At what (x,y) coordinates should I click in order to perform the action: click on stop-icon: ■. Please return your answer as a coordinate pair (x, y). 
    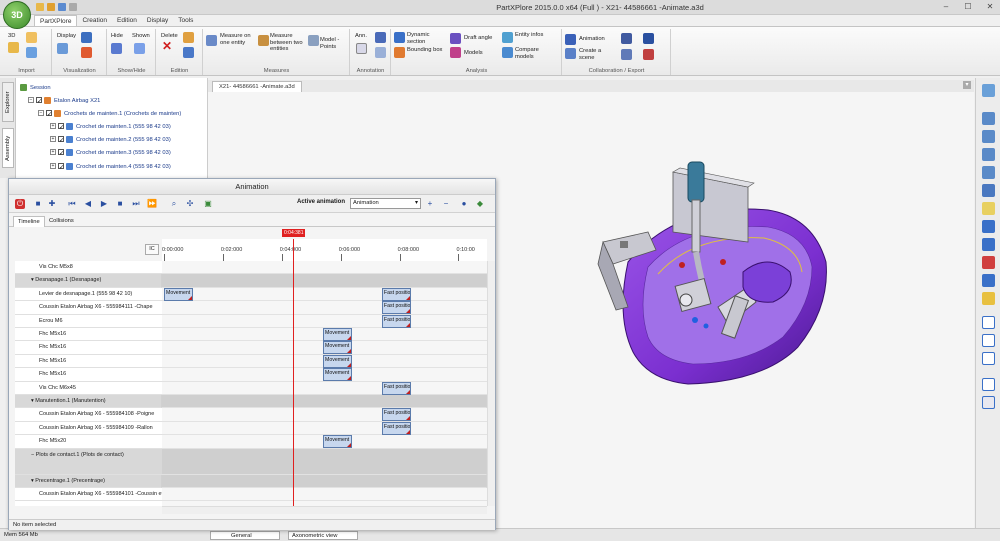
    Looking at the image, I should click on (120, 204).